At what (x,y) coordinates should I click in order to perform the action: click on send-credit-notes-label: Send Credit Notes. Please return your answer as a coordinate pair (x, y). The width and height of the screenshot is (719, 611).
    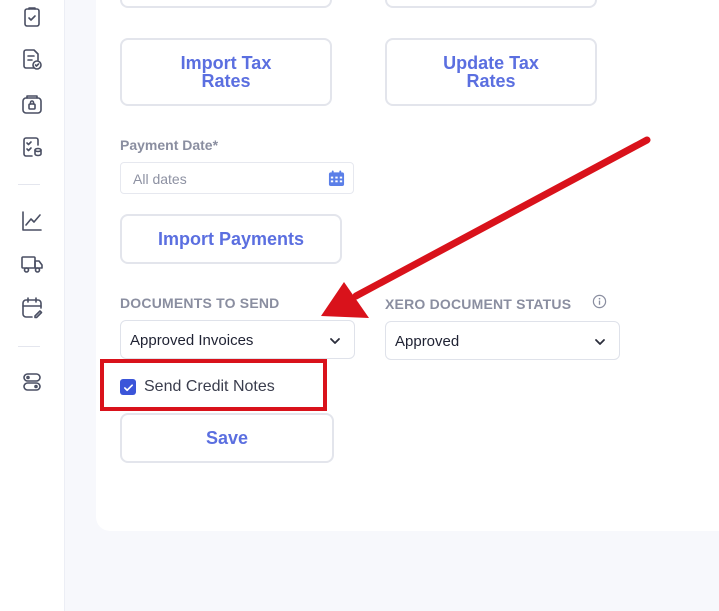
    Looking at the image, I should click on (209, 387).